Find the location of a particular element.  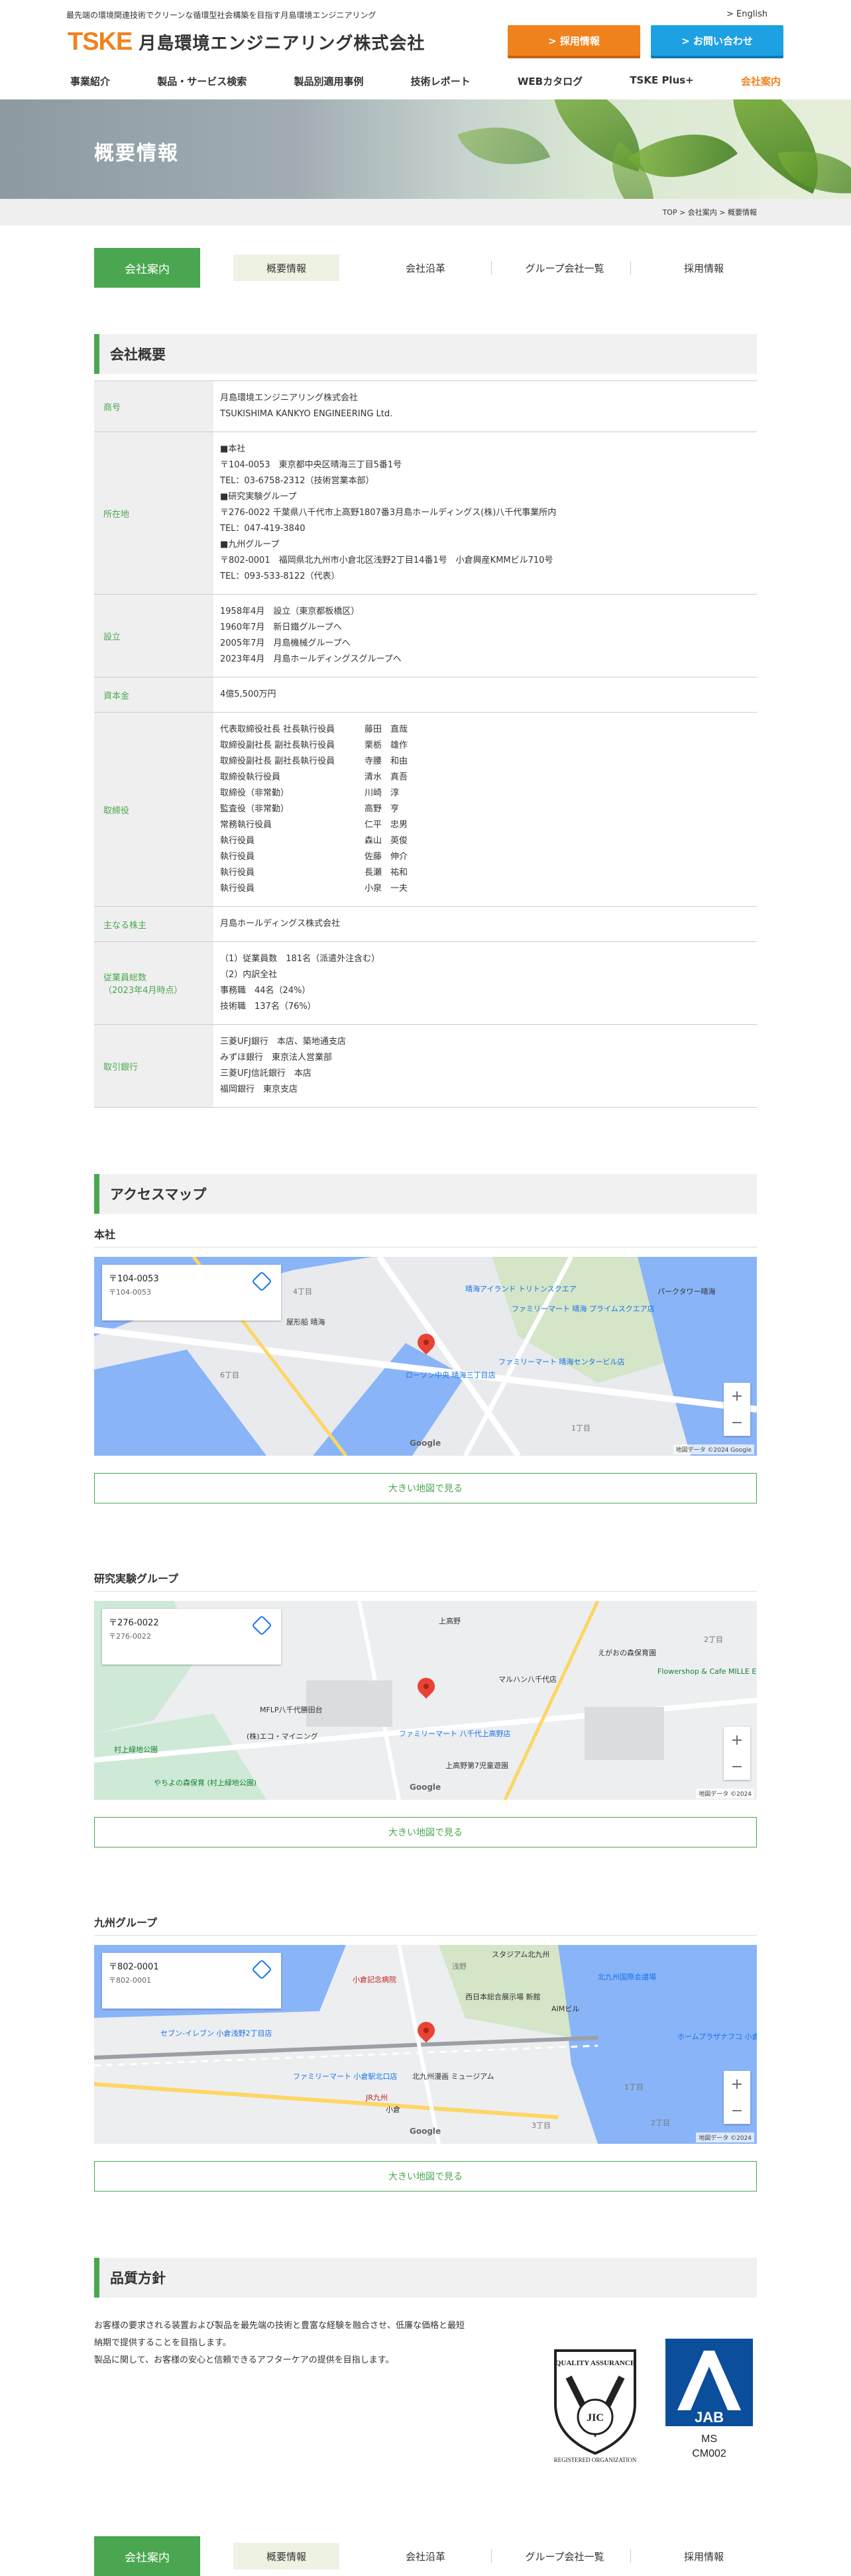

logo-mark: TSKE is located at coordinates (100, 42).